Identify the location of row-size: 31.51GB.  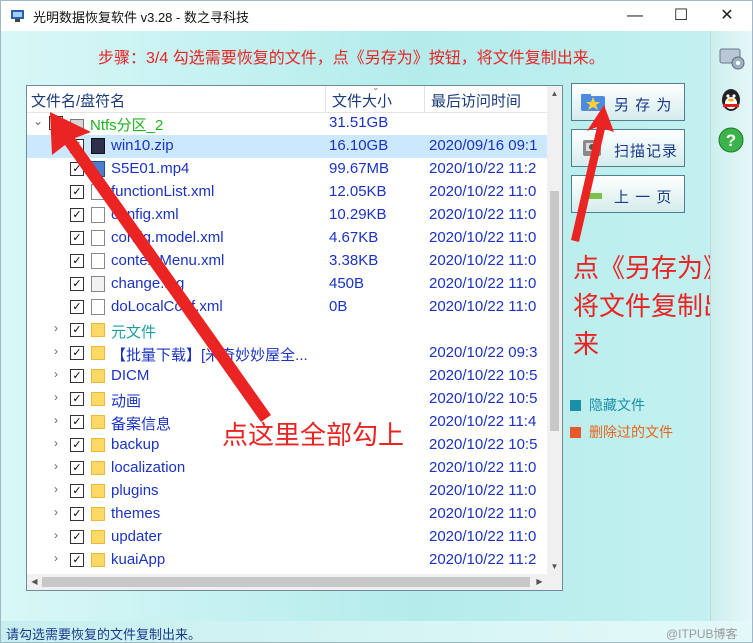
(359, 122).